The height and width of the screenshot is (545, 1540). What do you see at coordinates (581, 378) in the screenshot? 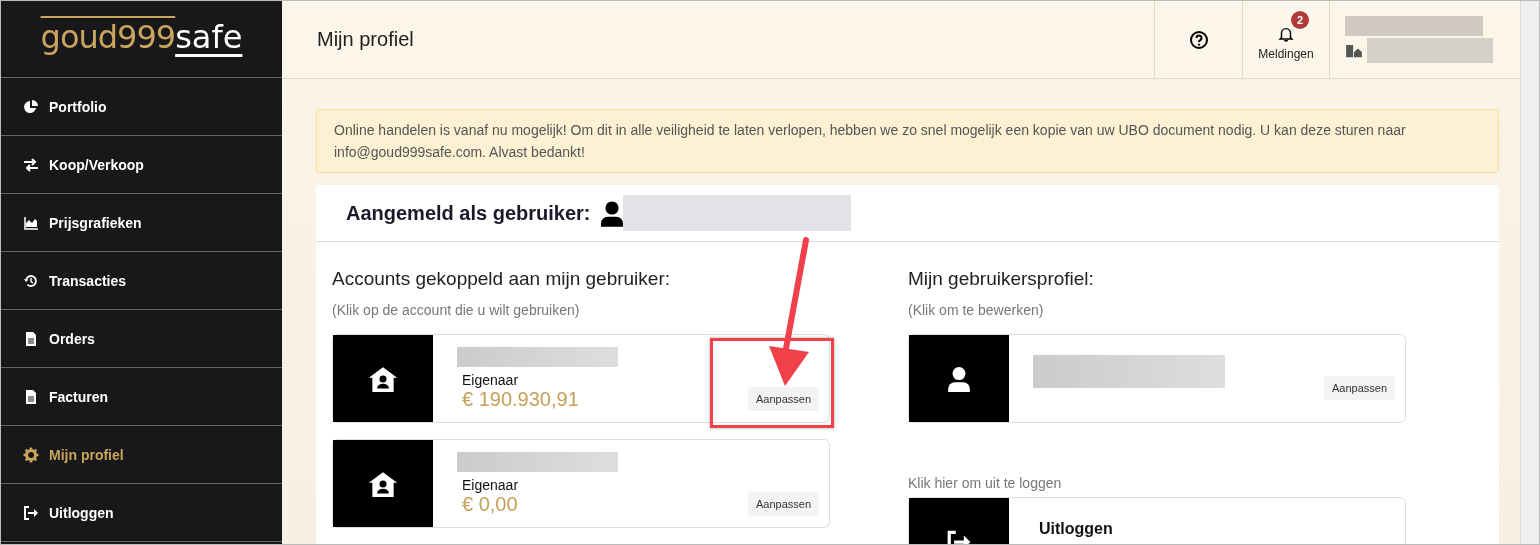
I see `account-card: Eigenaar € 190.930,91 Aanpassen` at bounding box center [581, 378].